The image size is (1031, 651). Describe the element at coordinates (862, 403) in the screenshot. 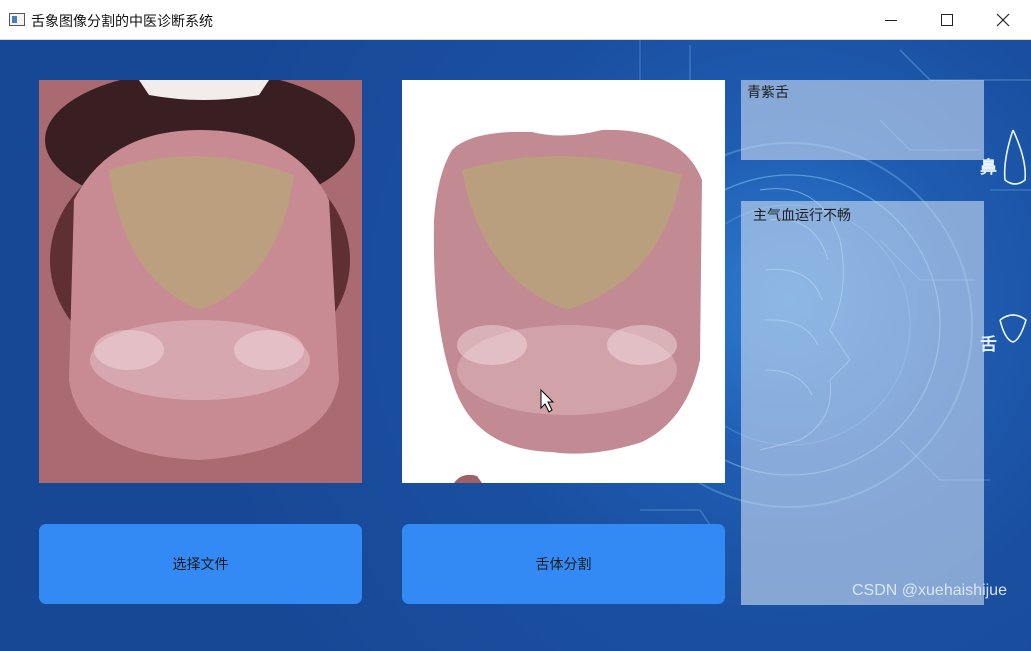

I see `diagnosis-result: 主气血运行不畅` at that location.